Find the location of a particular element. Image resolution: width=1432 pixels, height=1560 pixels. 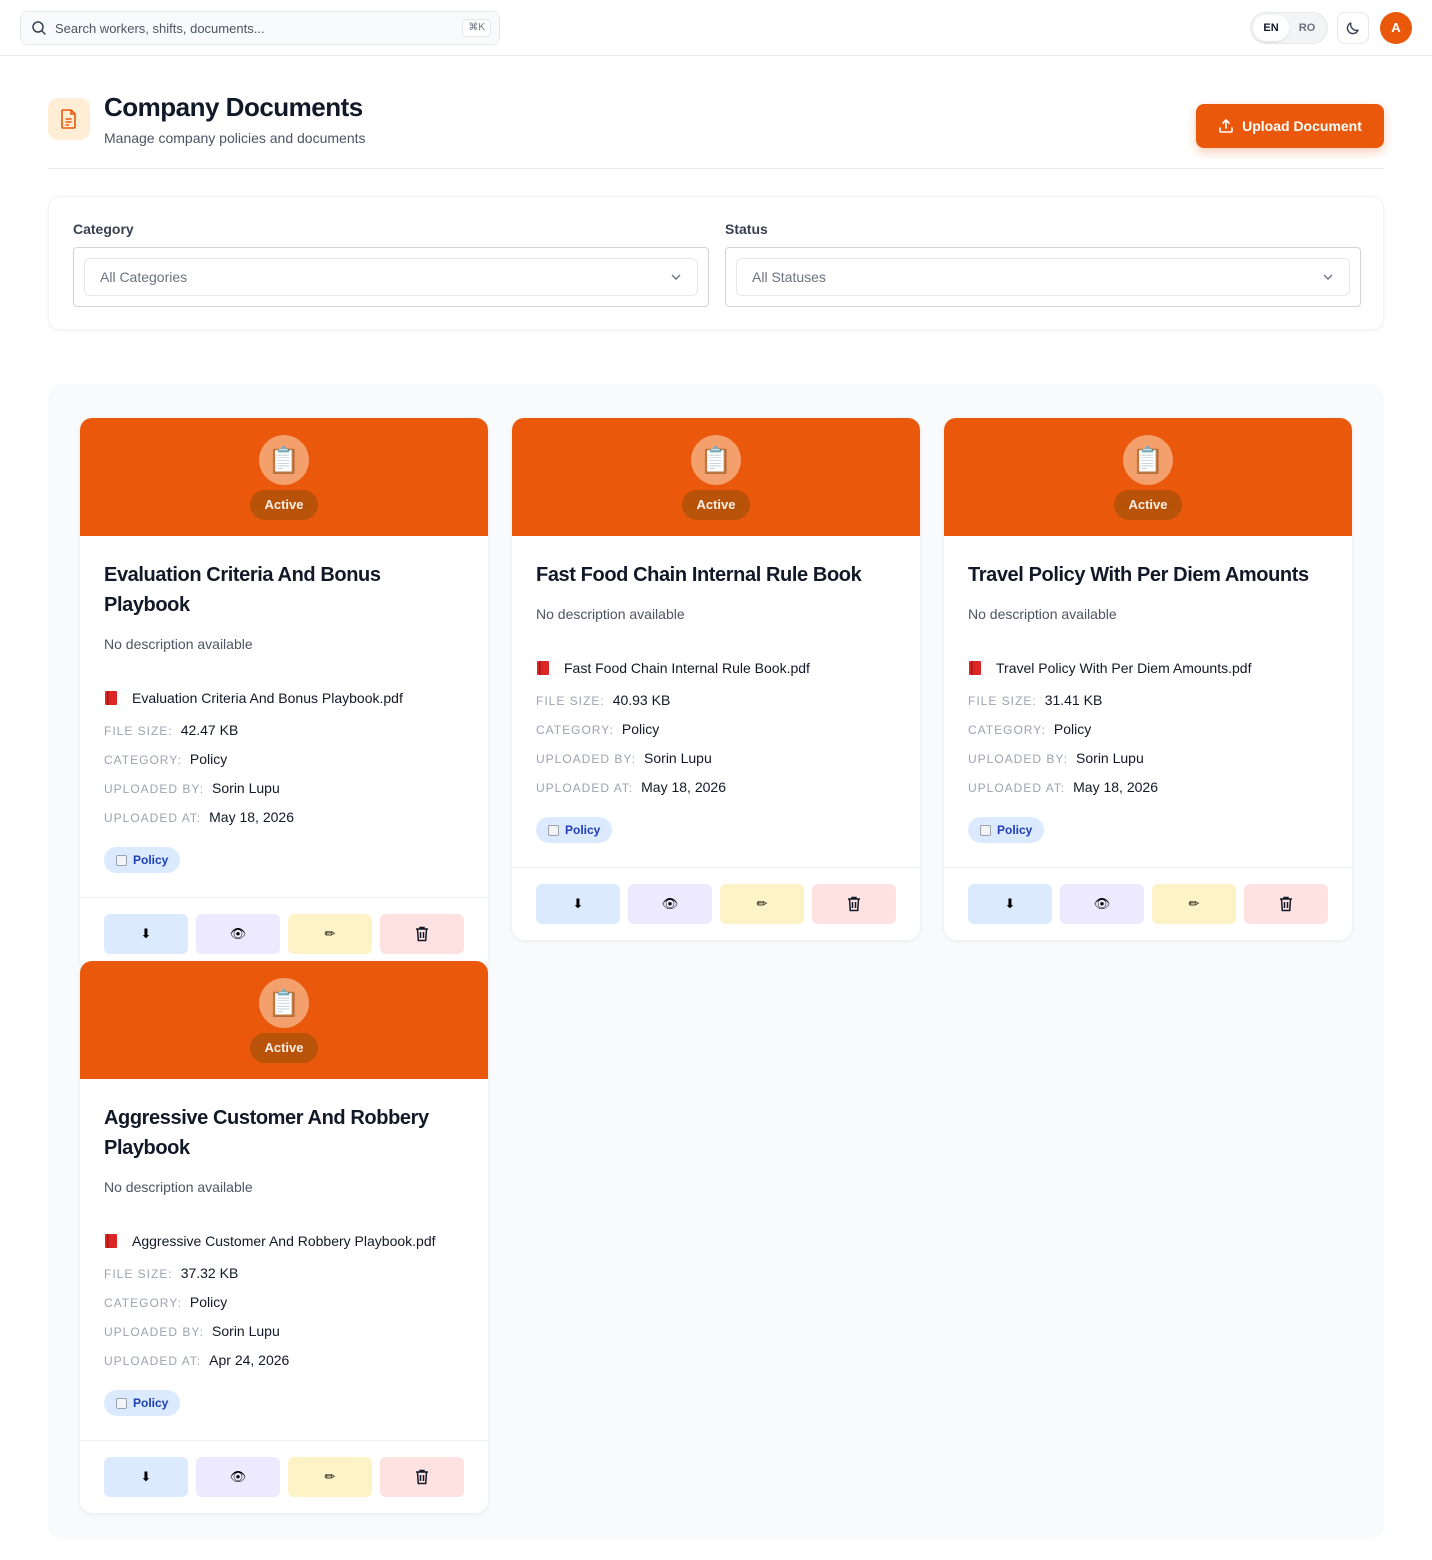

status-filter-label: Status is located at coordinates (746, 229).